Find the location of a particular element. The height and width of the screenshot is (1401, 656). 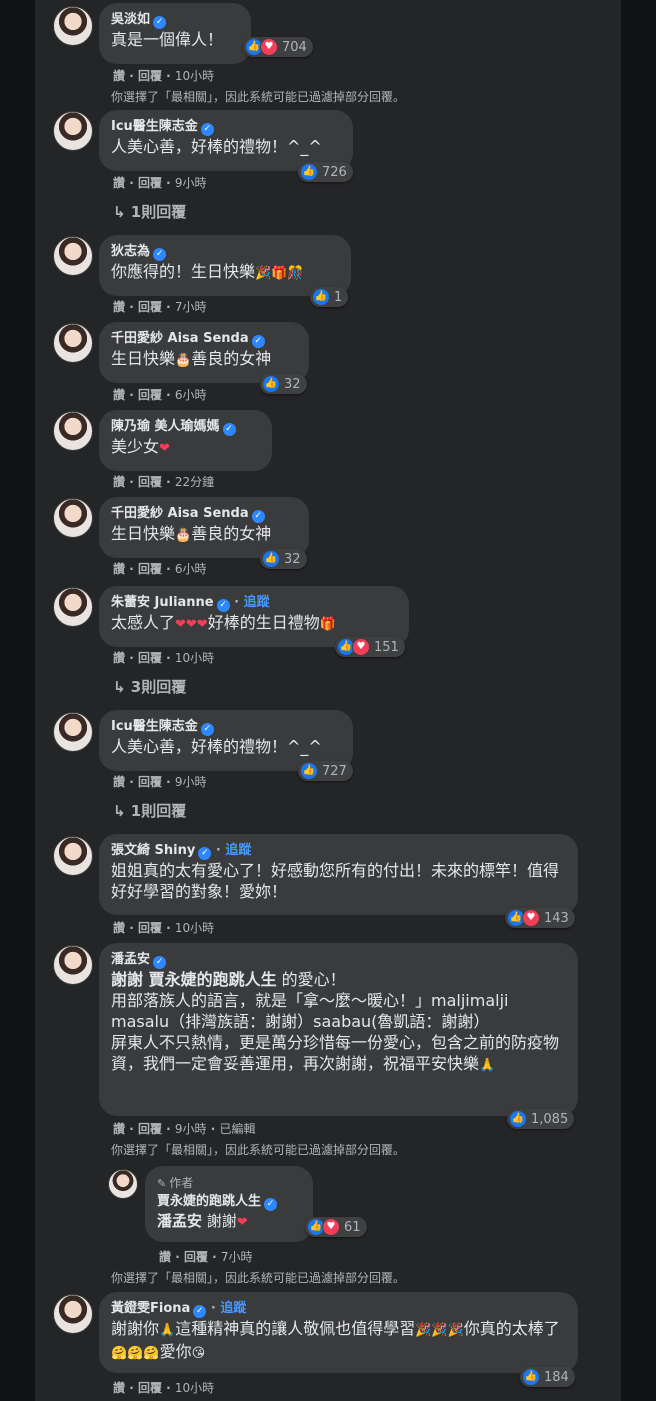

mentioned-page-link: 謝謝 賈永婕的跑跳人生 is located at coordinates (194, 979).